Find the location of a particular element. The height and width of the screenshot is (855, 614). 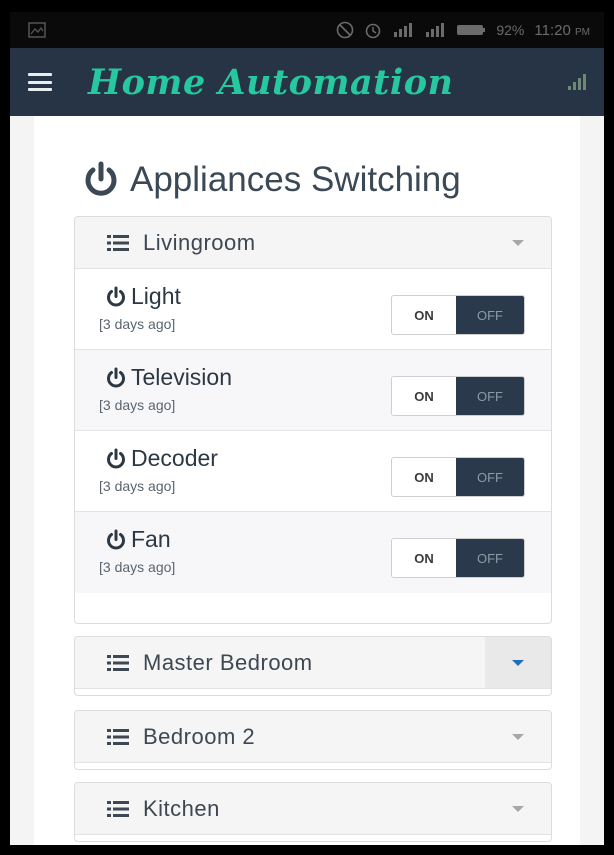

appliance-name: Television is located at coordinates (181, 377).